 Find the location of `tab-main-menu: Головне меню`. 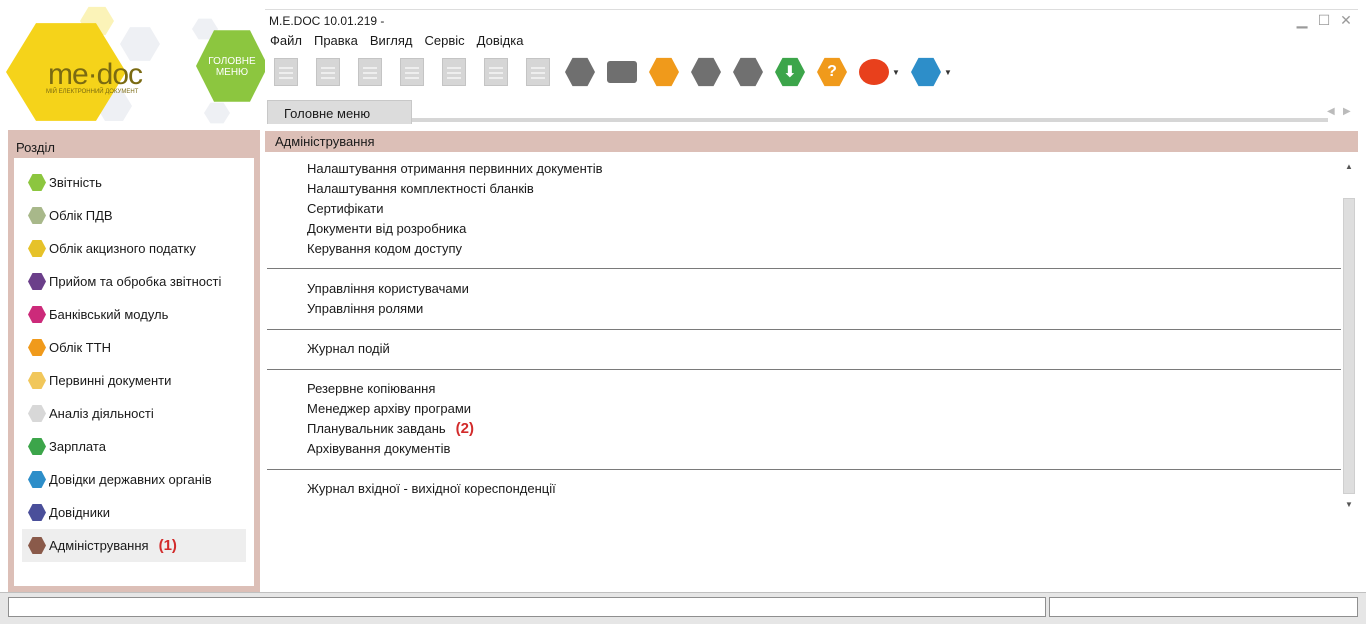

tab-main-menu: Головне меню is located at coordinates (339, 112).